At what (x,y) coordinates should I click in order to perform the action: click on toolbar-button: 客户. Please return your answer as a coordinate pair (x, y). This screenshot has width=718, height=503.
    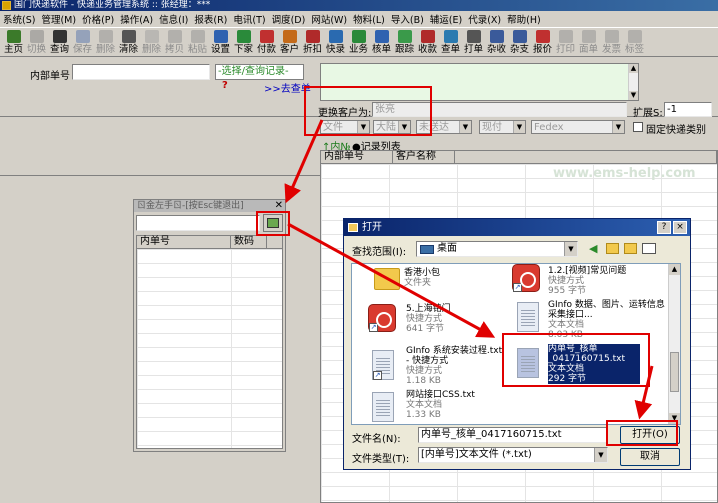
    Looking at the image, I should click on (289, 42).